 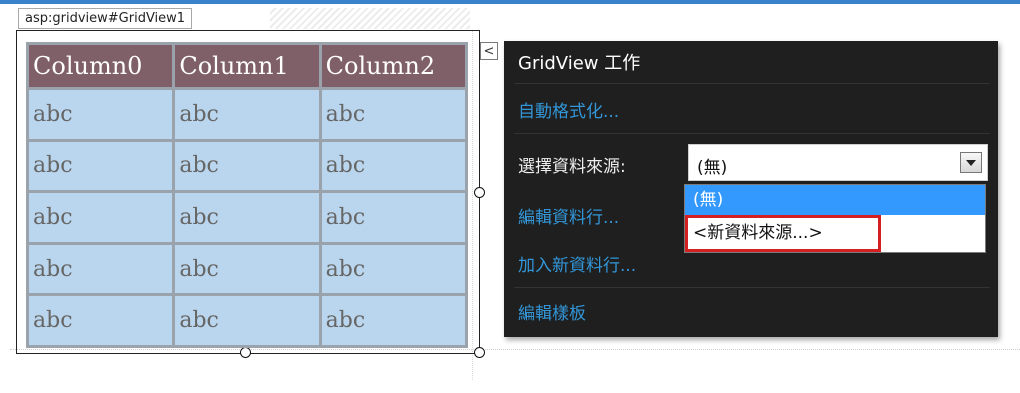 I want to click on smart-tag-collapse-button: <, so click(x=489, y=51).